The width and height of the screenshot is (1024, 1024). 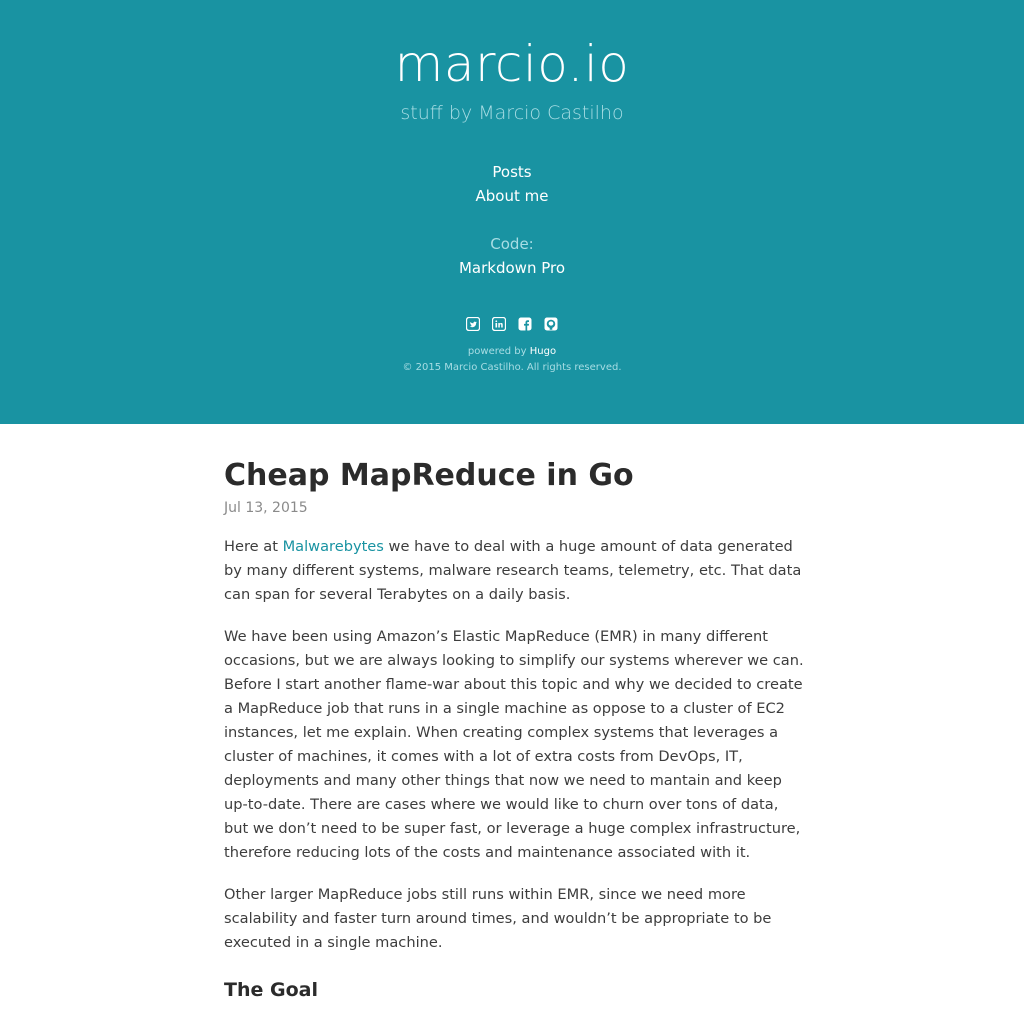 What do you see at coordinates (429, 475) in the screenshot?
I see `post-title: Cheap MapReduce in Go` at bounding box center [429, 475].